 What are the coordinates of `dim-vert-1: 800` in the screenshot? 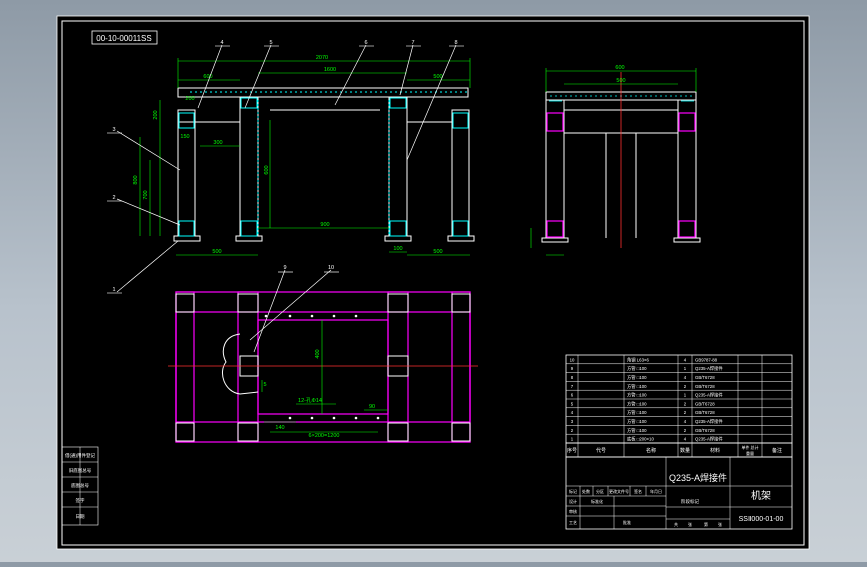 It's located at (136, 179).